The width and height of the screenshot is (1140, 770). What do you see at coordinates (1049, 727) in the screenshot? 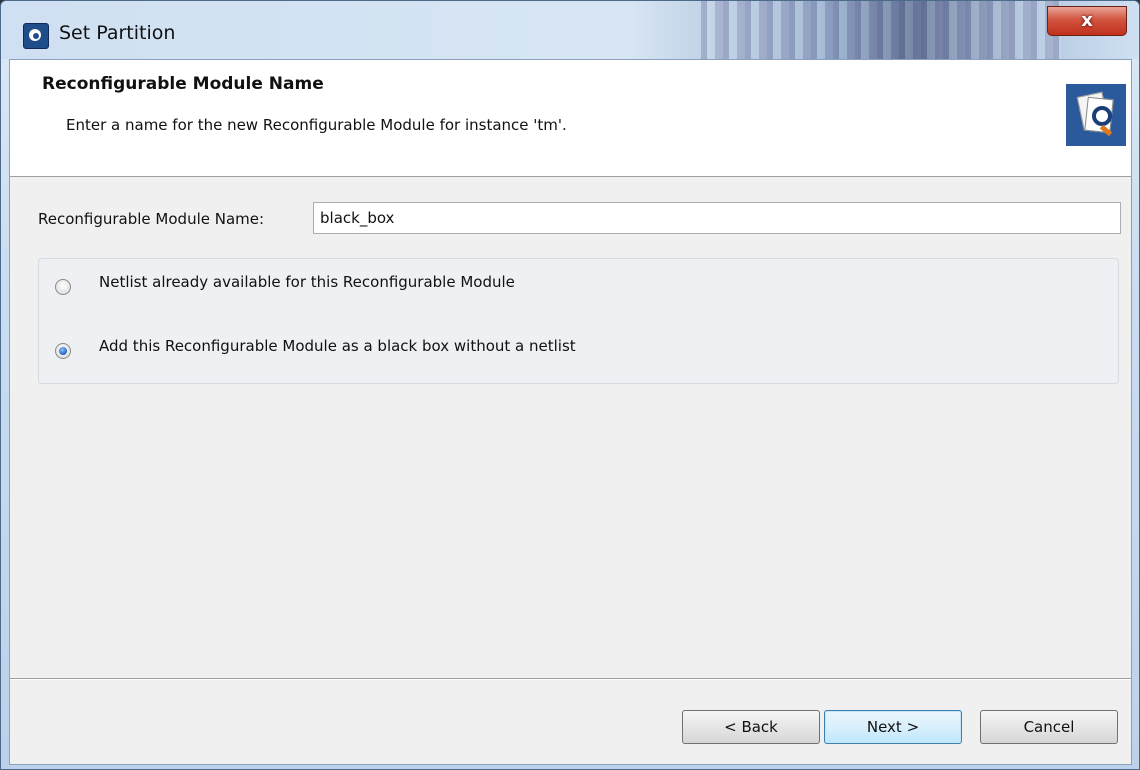
I see `cancel-button: Cancel` at bounding box center [1049, 727].